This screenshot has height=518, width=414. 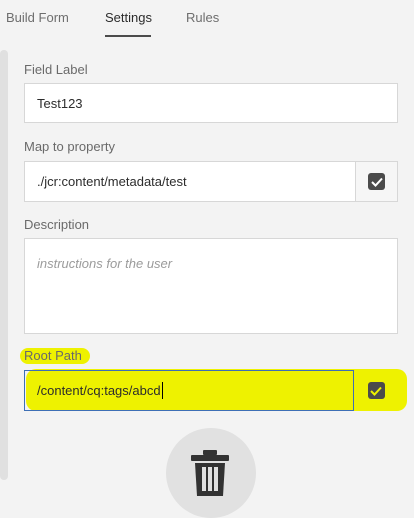 I want to click on tab-bar: Build Form Settings Rules, so click(x=207, y=20).